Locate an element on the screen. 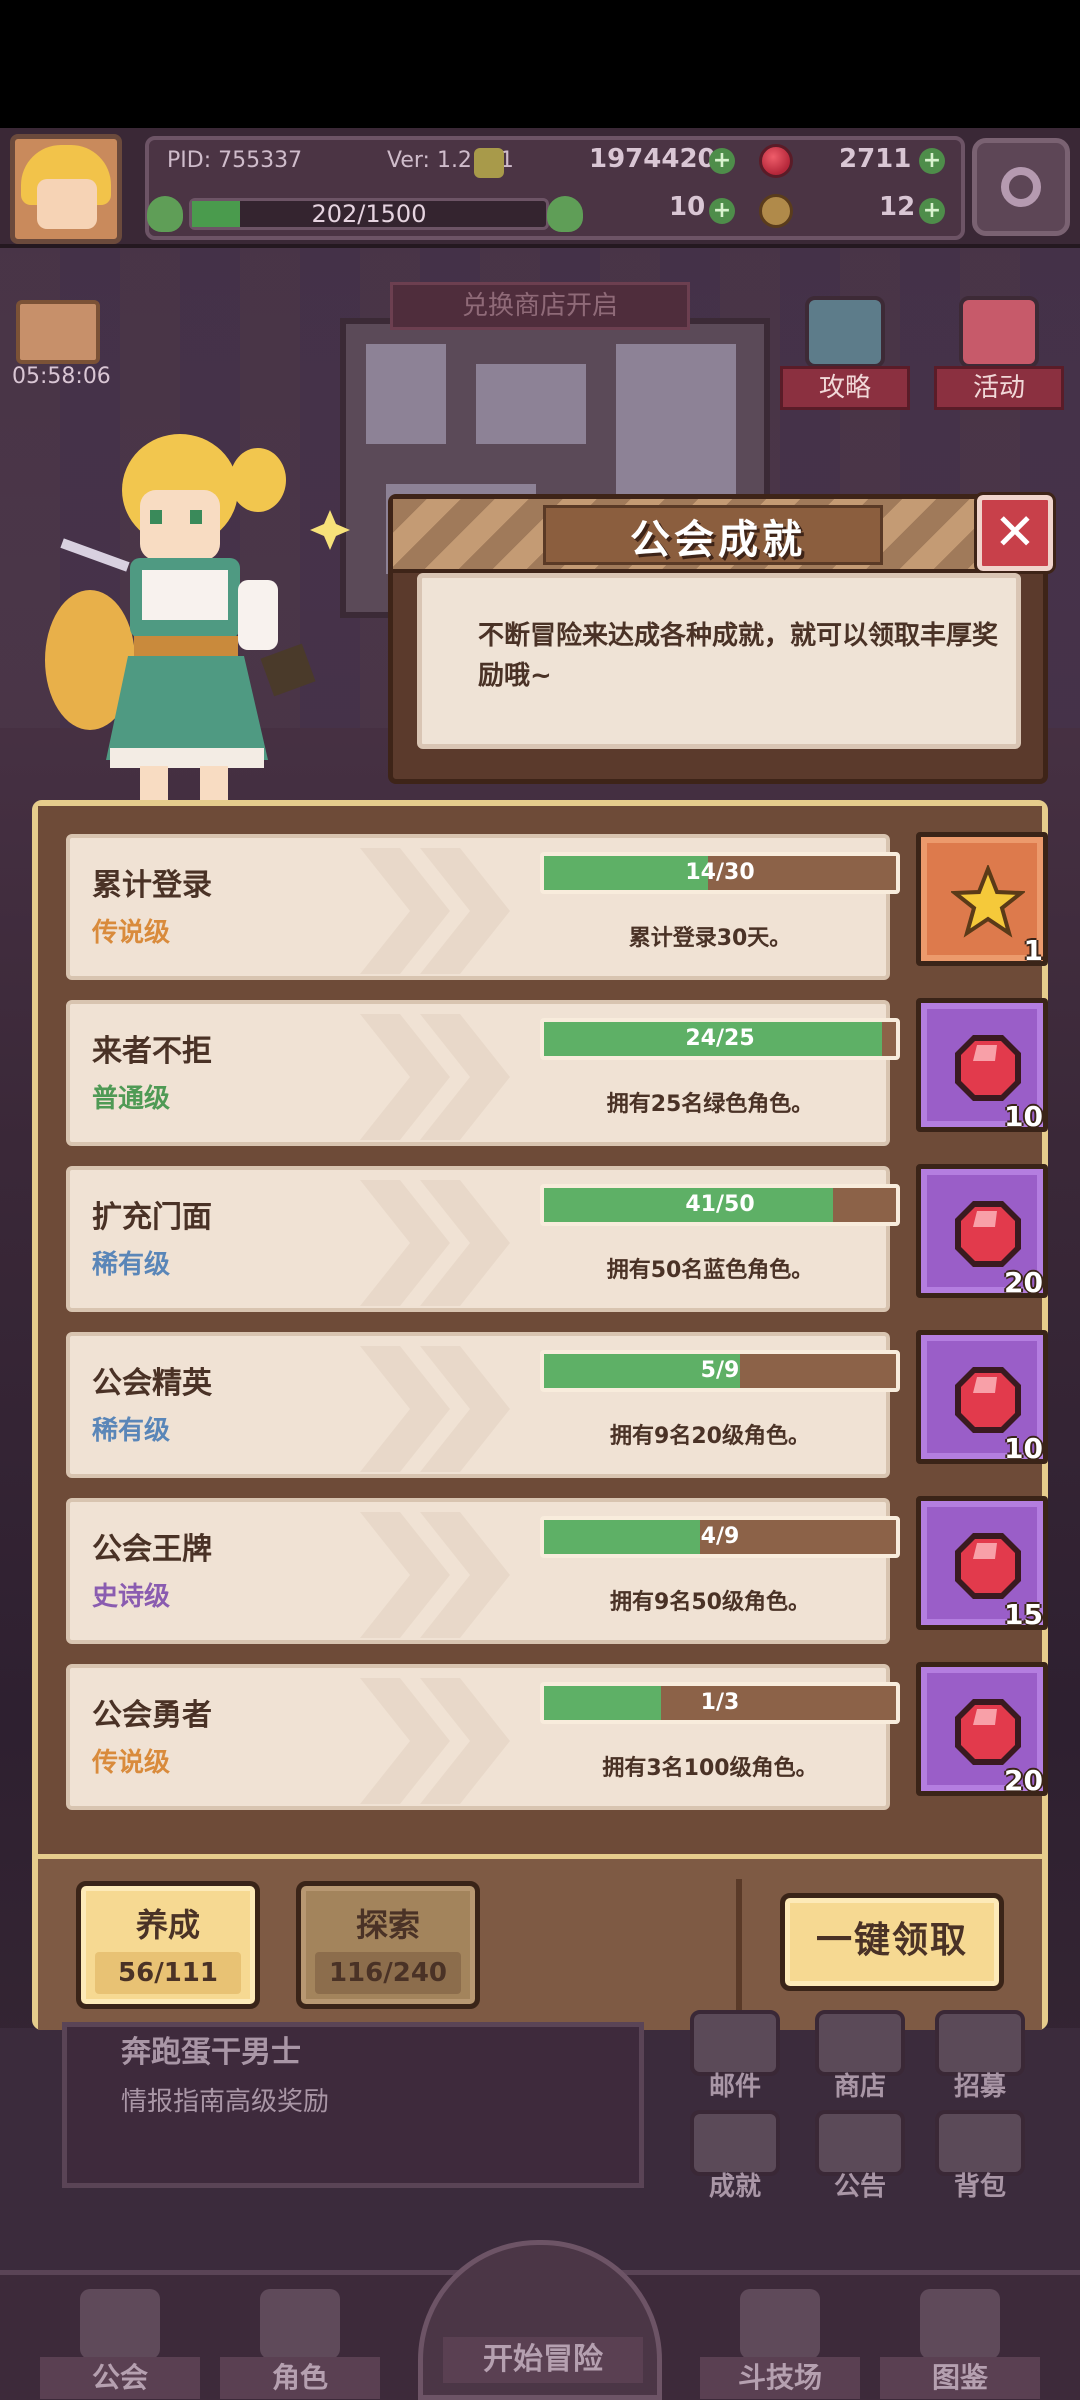 The width and height of the screenshot is (1080, 2400). achievement-progress-text: 4/9 is located at coordinates (720, 1536).